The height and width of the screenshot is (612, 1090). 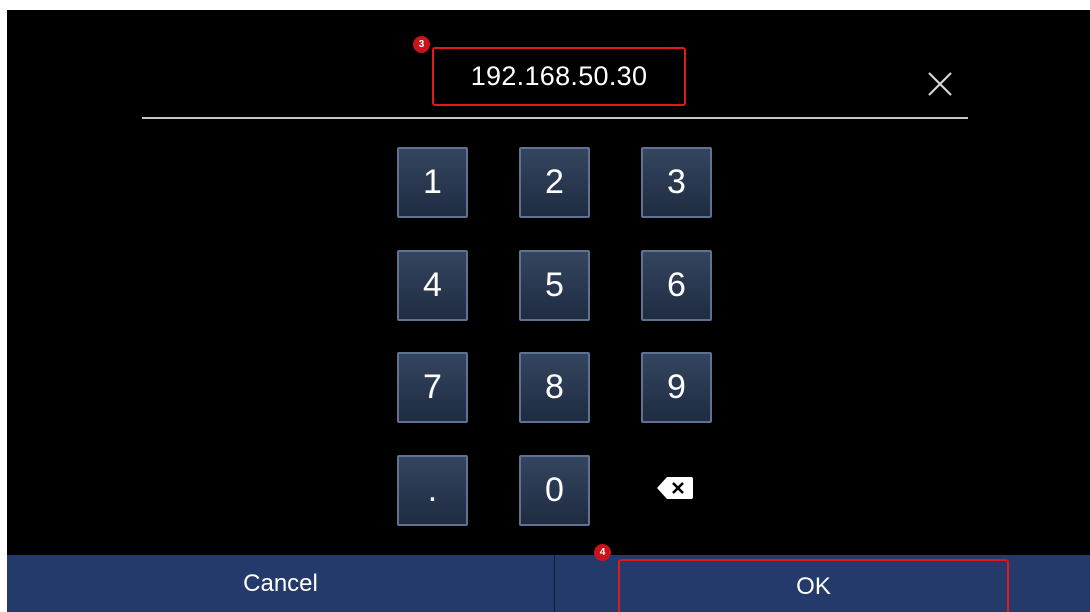 I want to click on backspace-button, so click(x=675, y=488).